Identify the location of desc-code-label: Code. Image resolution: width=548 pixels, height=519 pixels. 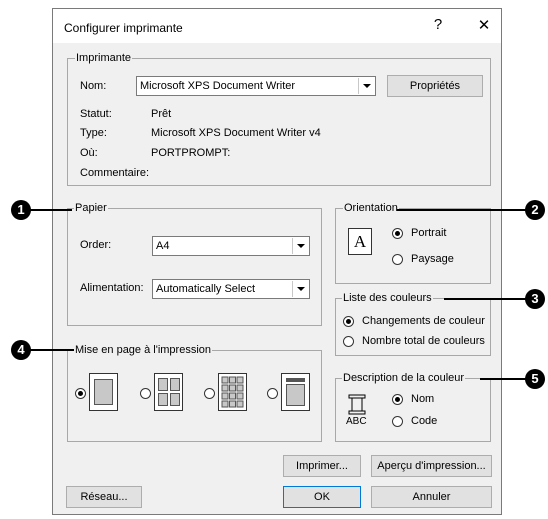
(424, 421).